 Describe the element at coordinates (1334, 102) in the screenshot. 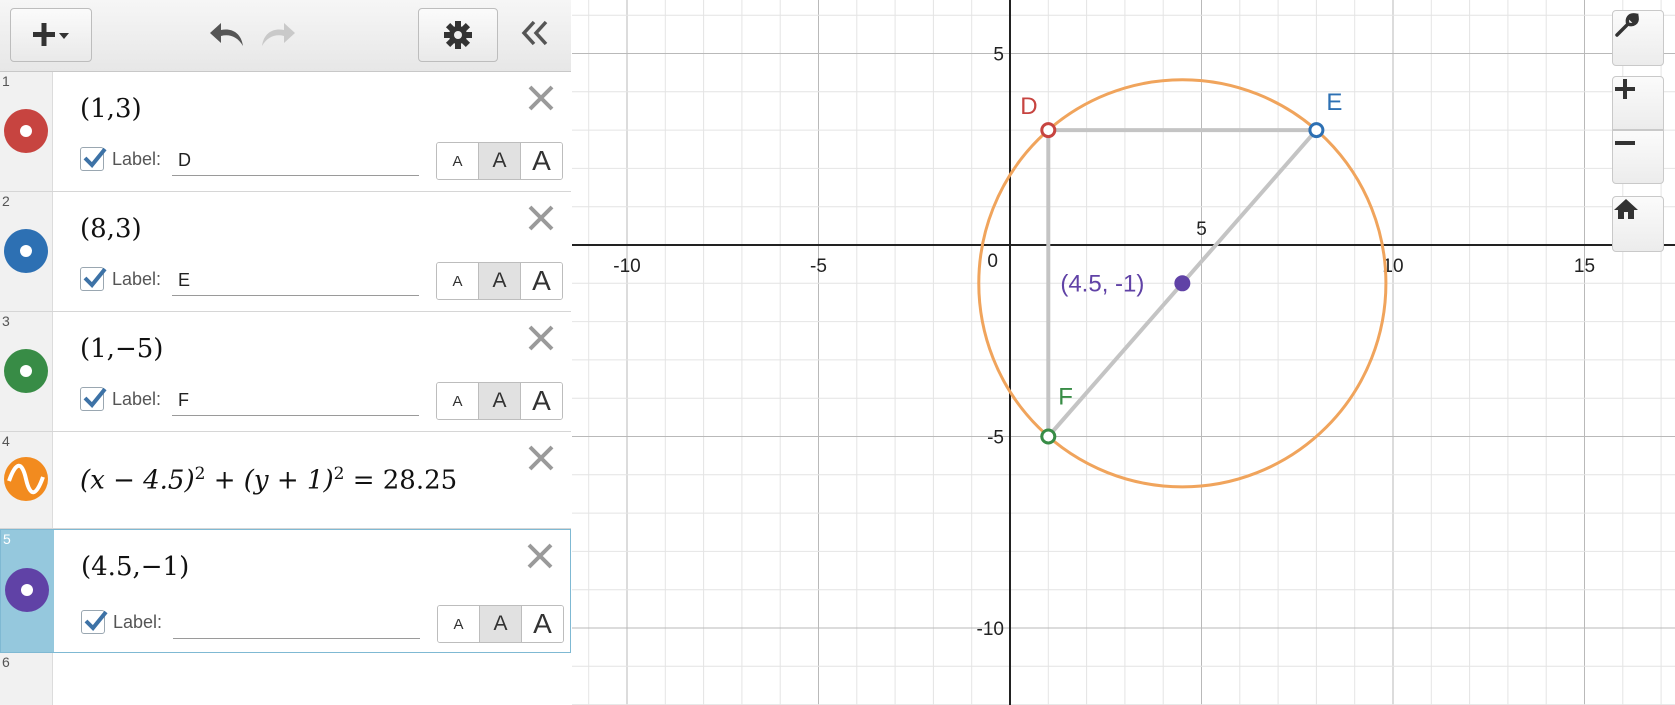

I see `point-label-e: E` at that location.